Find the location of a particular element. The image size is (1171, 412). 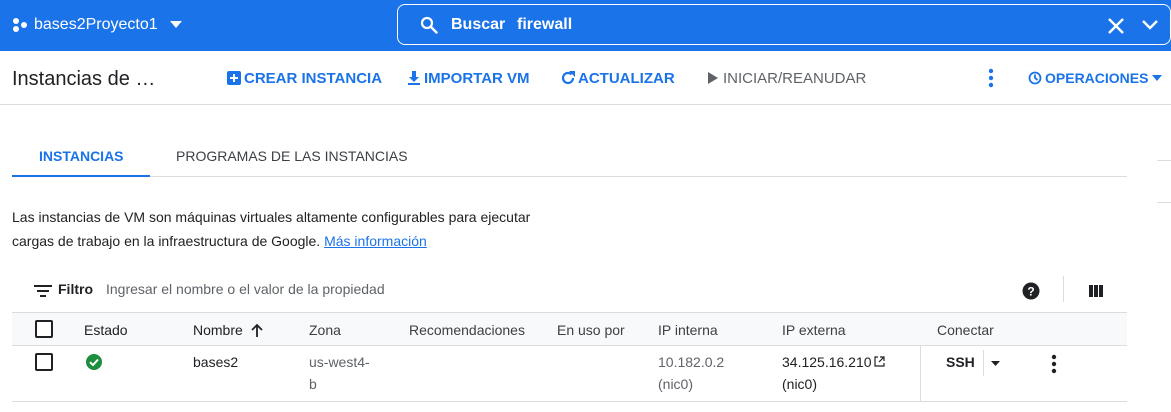

project-selector: bases2Proyecto1 is located at coordinates (97, 25).